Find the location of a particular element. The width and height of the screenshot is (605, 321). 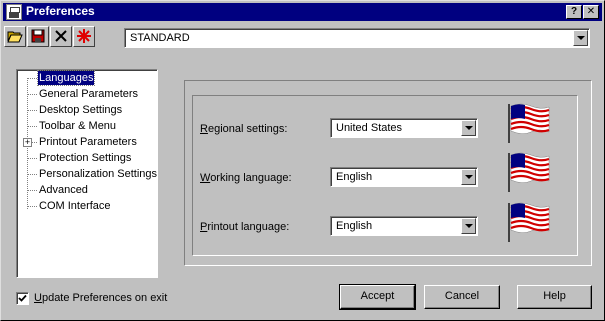

open-button is located at coordinates (15, 36).